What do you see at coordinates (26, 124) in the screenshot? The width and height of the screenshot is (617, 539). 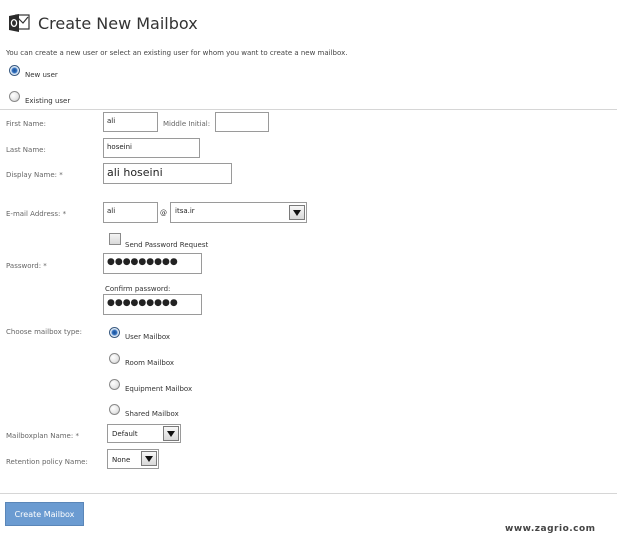 I see `first-name-label: First Name:` at bounding box center [26, 124].